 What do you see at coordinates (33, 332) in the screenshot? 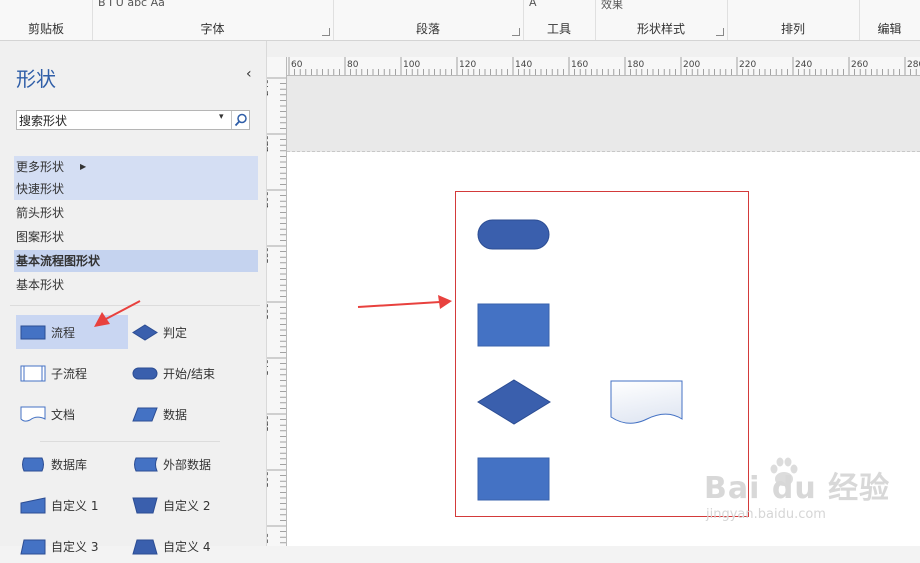
I see `process-icon` at bounding box center [33, 332].